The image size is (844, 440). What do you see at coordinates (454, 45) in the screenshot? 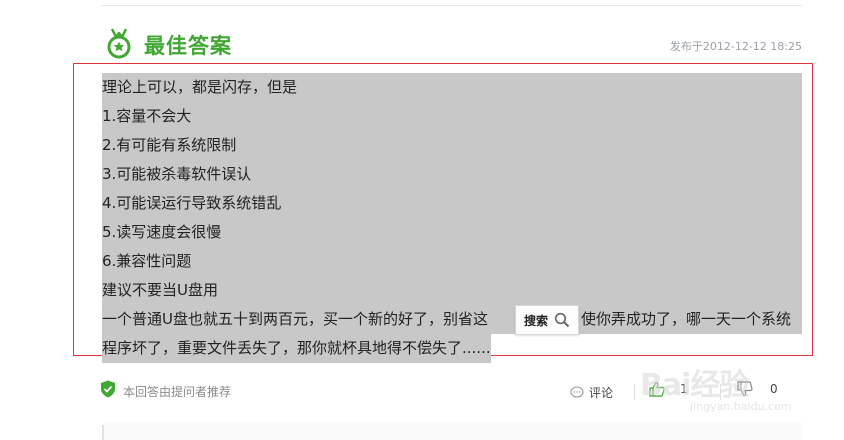
I see `best-answer-header: 最佳答案 发布于2012-12-12 18:25` at bounding box center [454, 45].